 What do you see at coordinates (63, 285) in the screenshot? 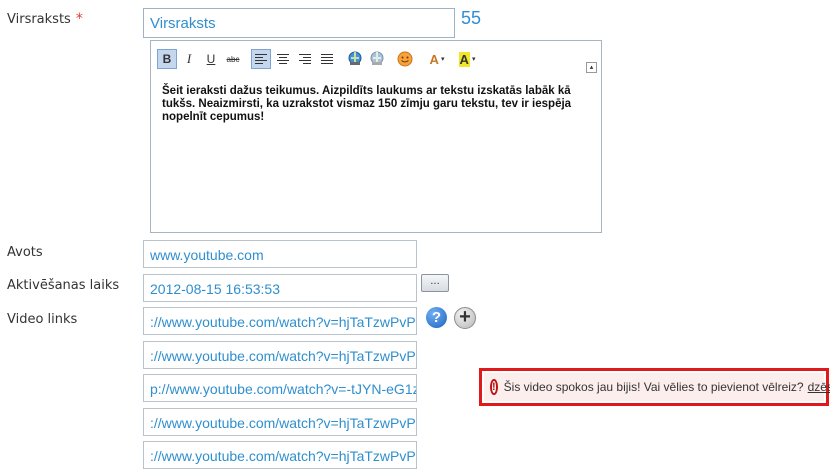
I see `activation-label: Aktivēšanas laiks` at bounding box center [63, 285].